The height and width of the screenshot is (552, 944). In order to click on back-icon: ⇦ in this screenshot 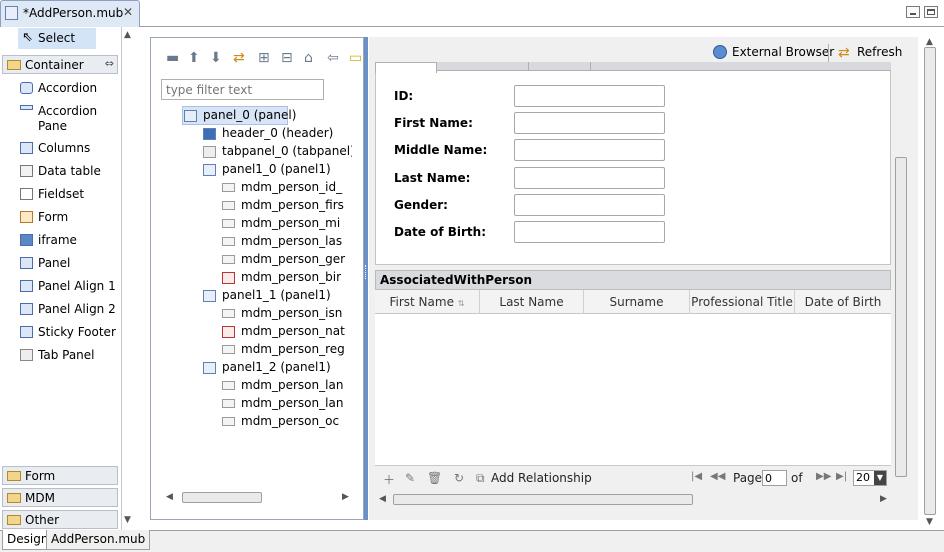, I will do `click(333, 58)`.